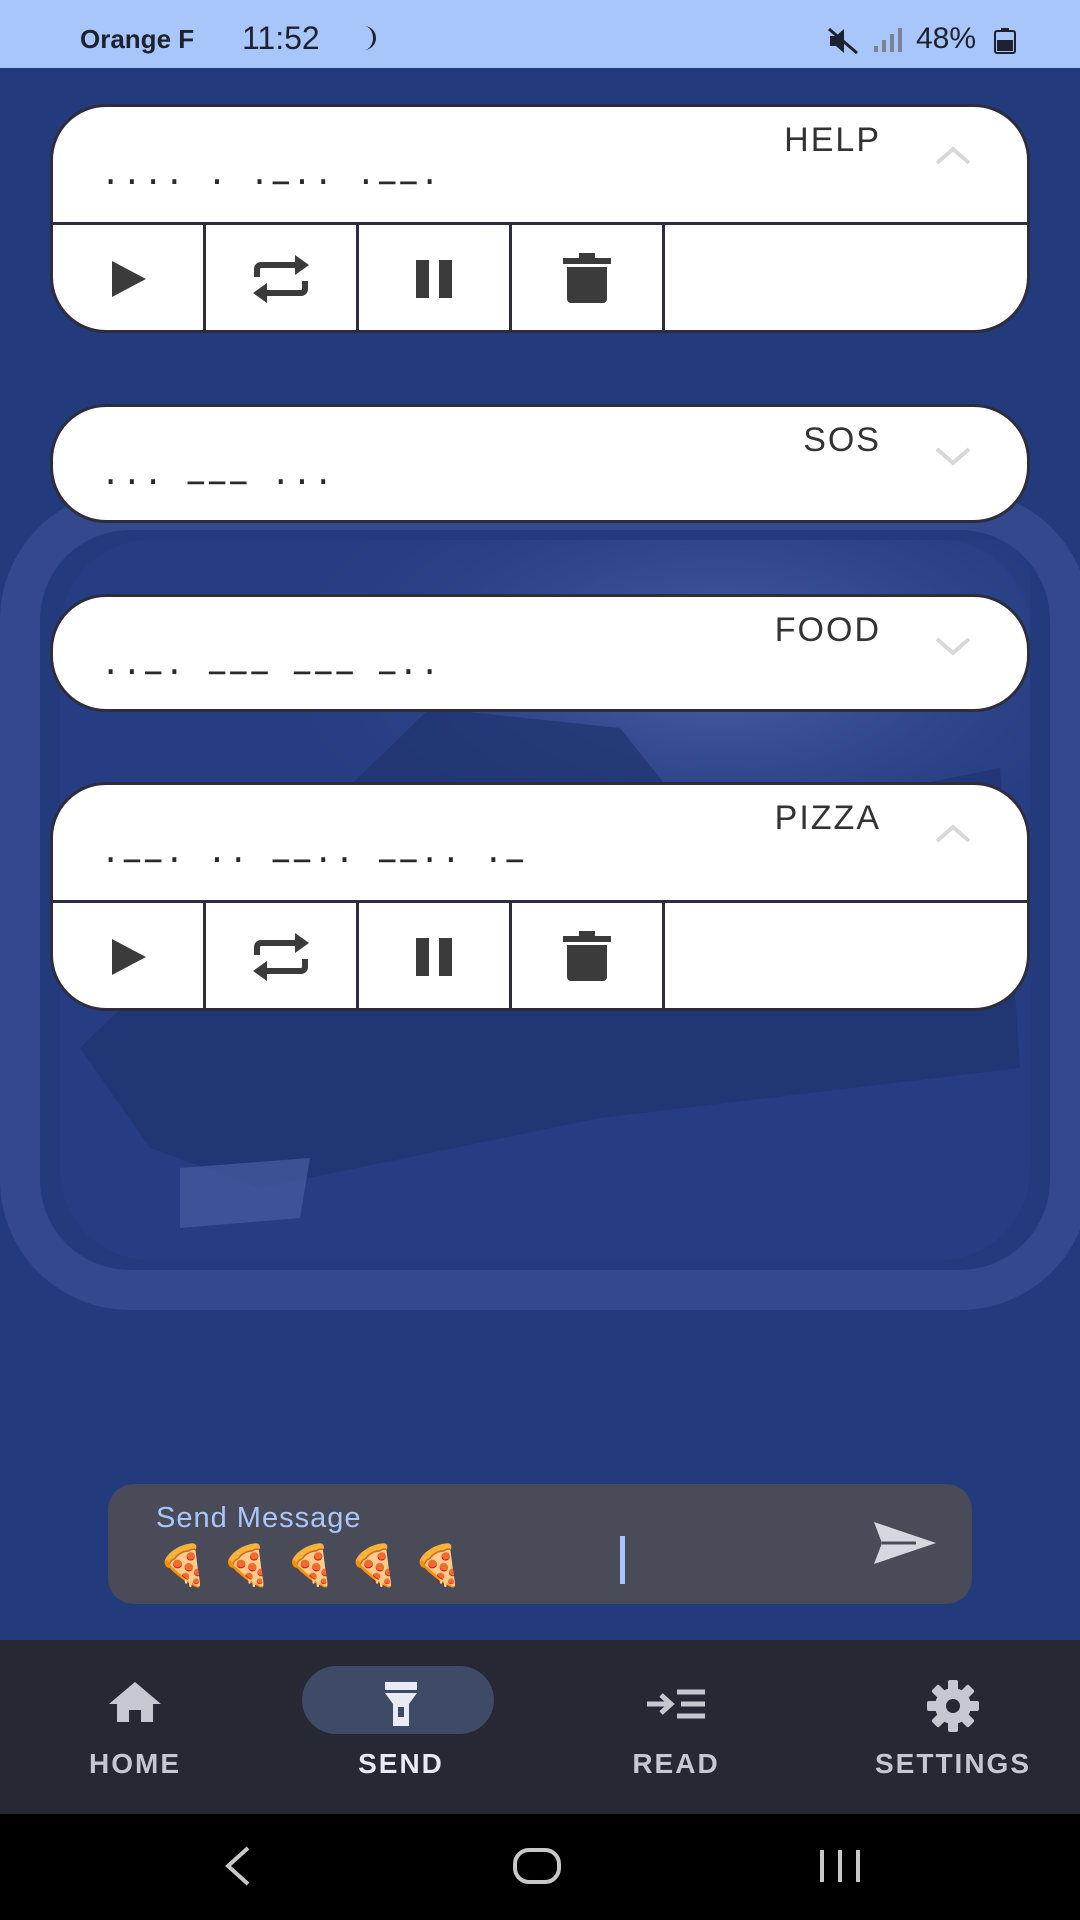 Image resolution: width=1080 pixels, height=1920 pixels. I want to click on nav-read-label: READ, so click(676, 1763).